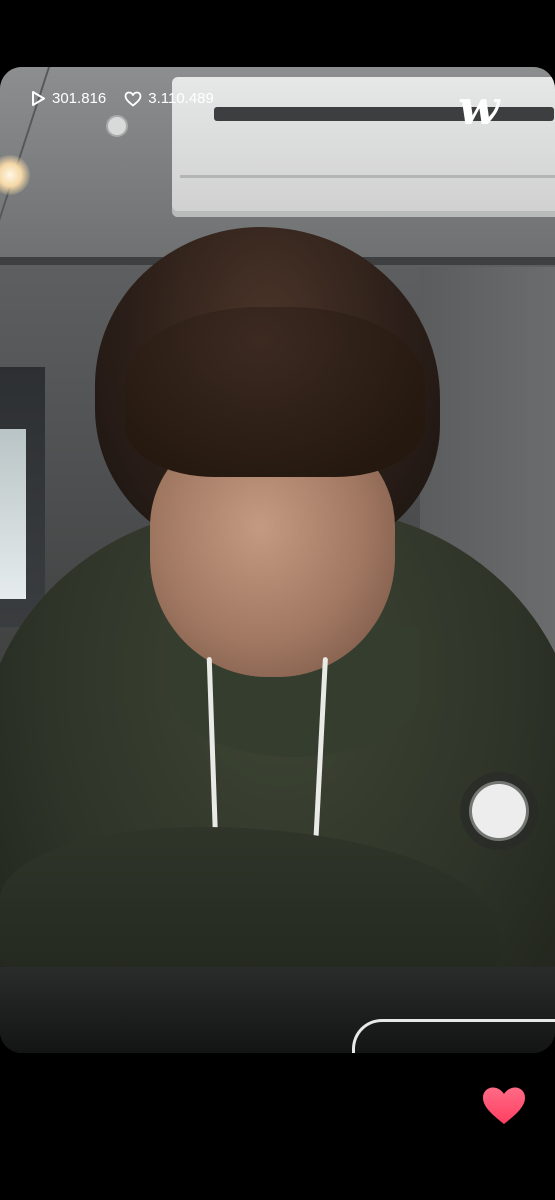 The height and width of the screenshot is (1200, 555). What do you see at coordinates (38, 98) in the screenshot?
I see `play-outline-icon` at bounding box center [38, 98].